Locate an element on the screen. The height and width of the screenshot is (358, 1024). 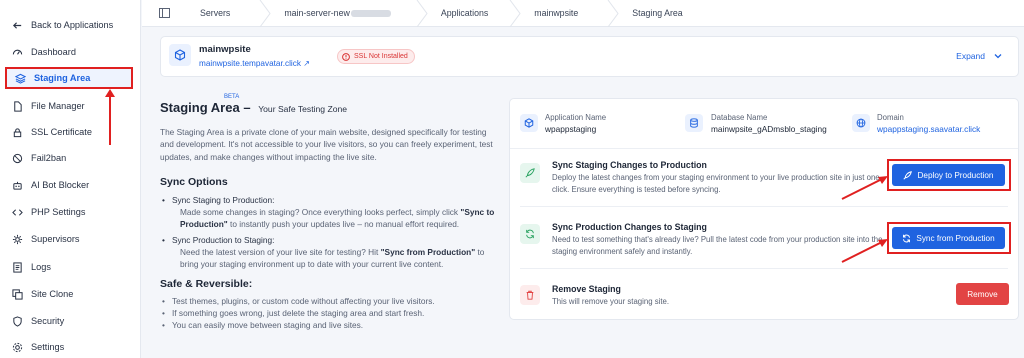
ssl-status-badge: SSL Not Installed is located at coordinates (376, 56).